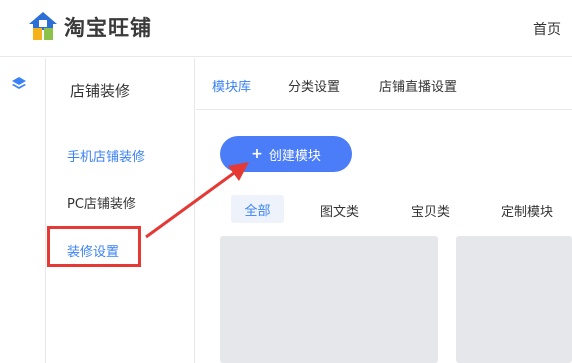 This screenshot has height=363, width=572. I want to click on filter-all: 全部, so click(257, 209).